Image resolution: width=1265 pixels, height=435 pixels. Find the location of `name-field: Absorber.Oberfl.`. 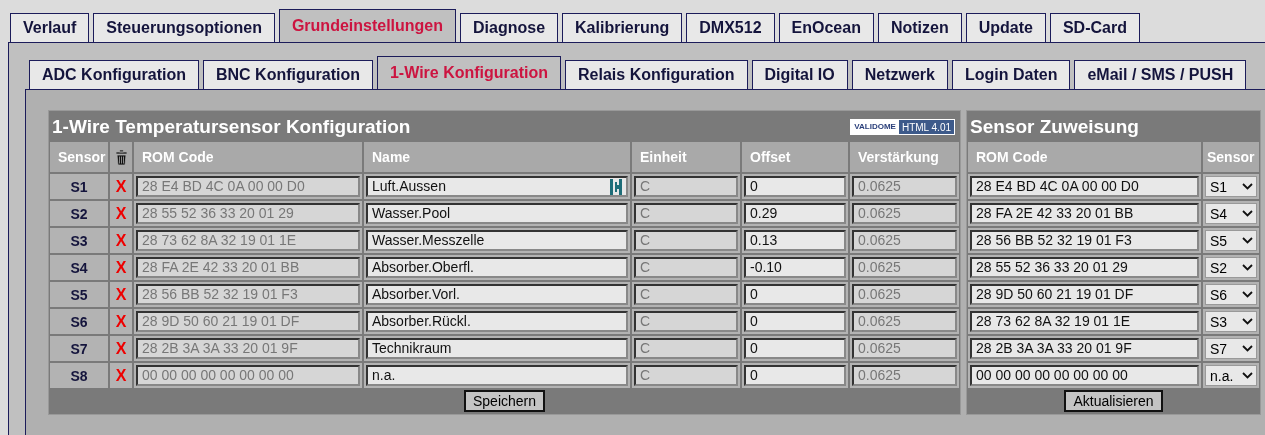

name-field: Absorber.Oberfl. is located at coordinates (497, 267).